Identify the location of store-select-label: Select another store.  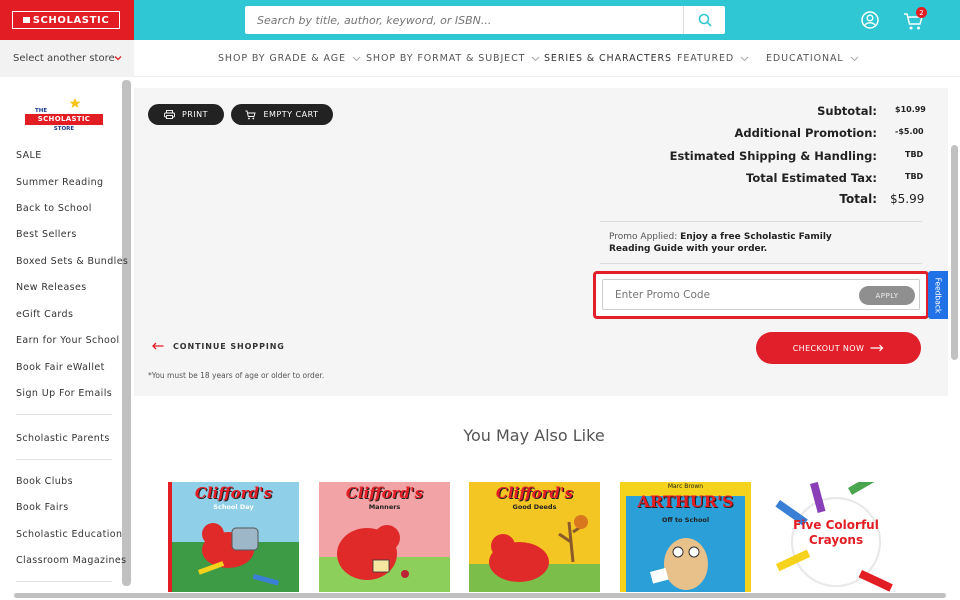
(64, 58).